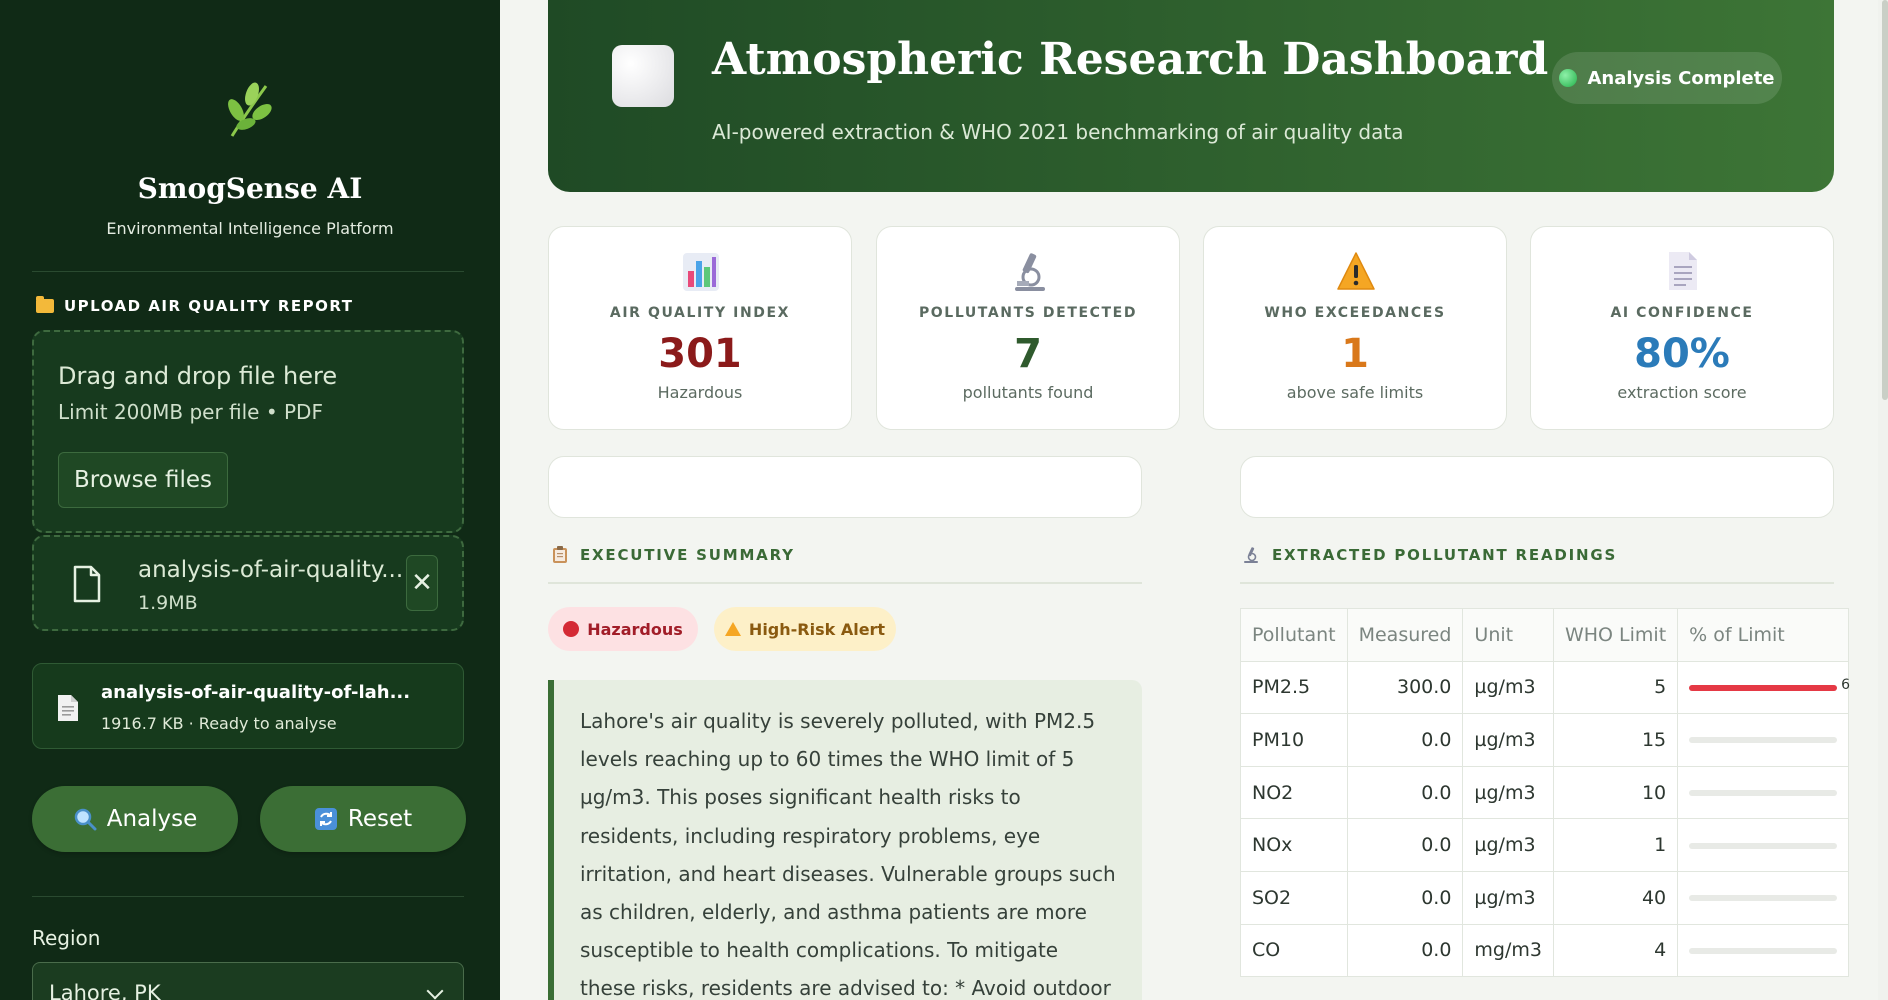 The height and width of the screenshot is (1000, 1888). I want to click on kpi-subtext: Hazardous, so click(700, 392).